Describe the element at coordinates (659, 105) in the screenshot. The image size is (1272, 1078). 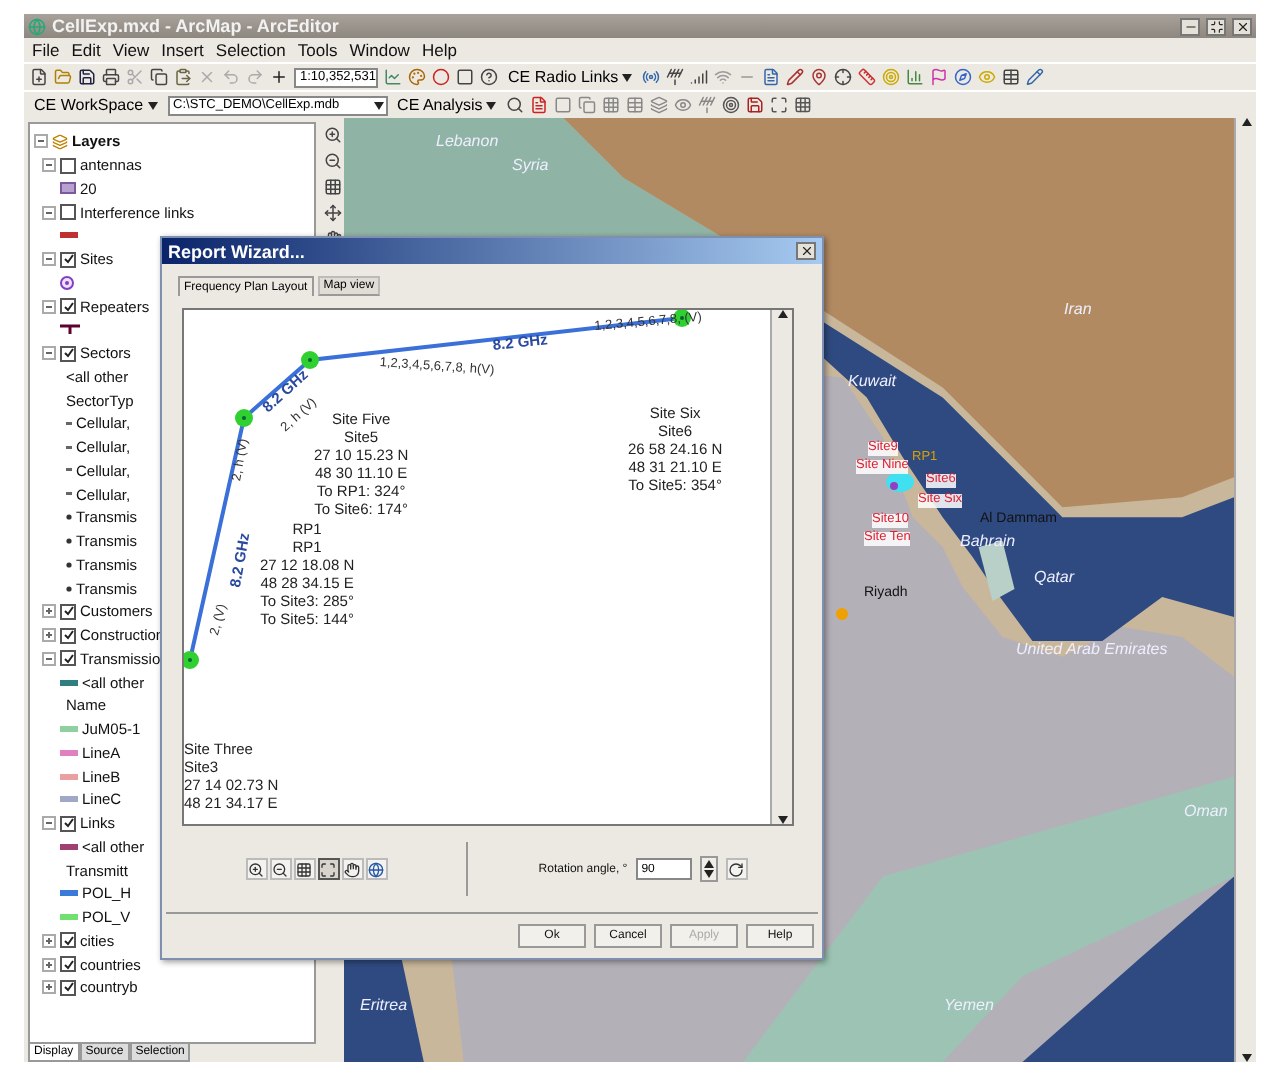
I see `layers-icon` at that location.